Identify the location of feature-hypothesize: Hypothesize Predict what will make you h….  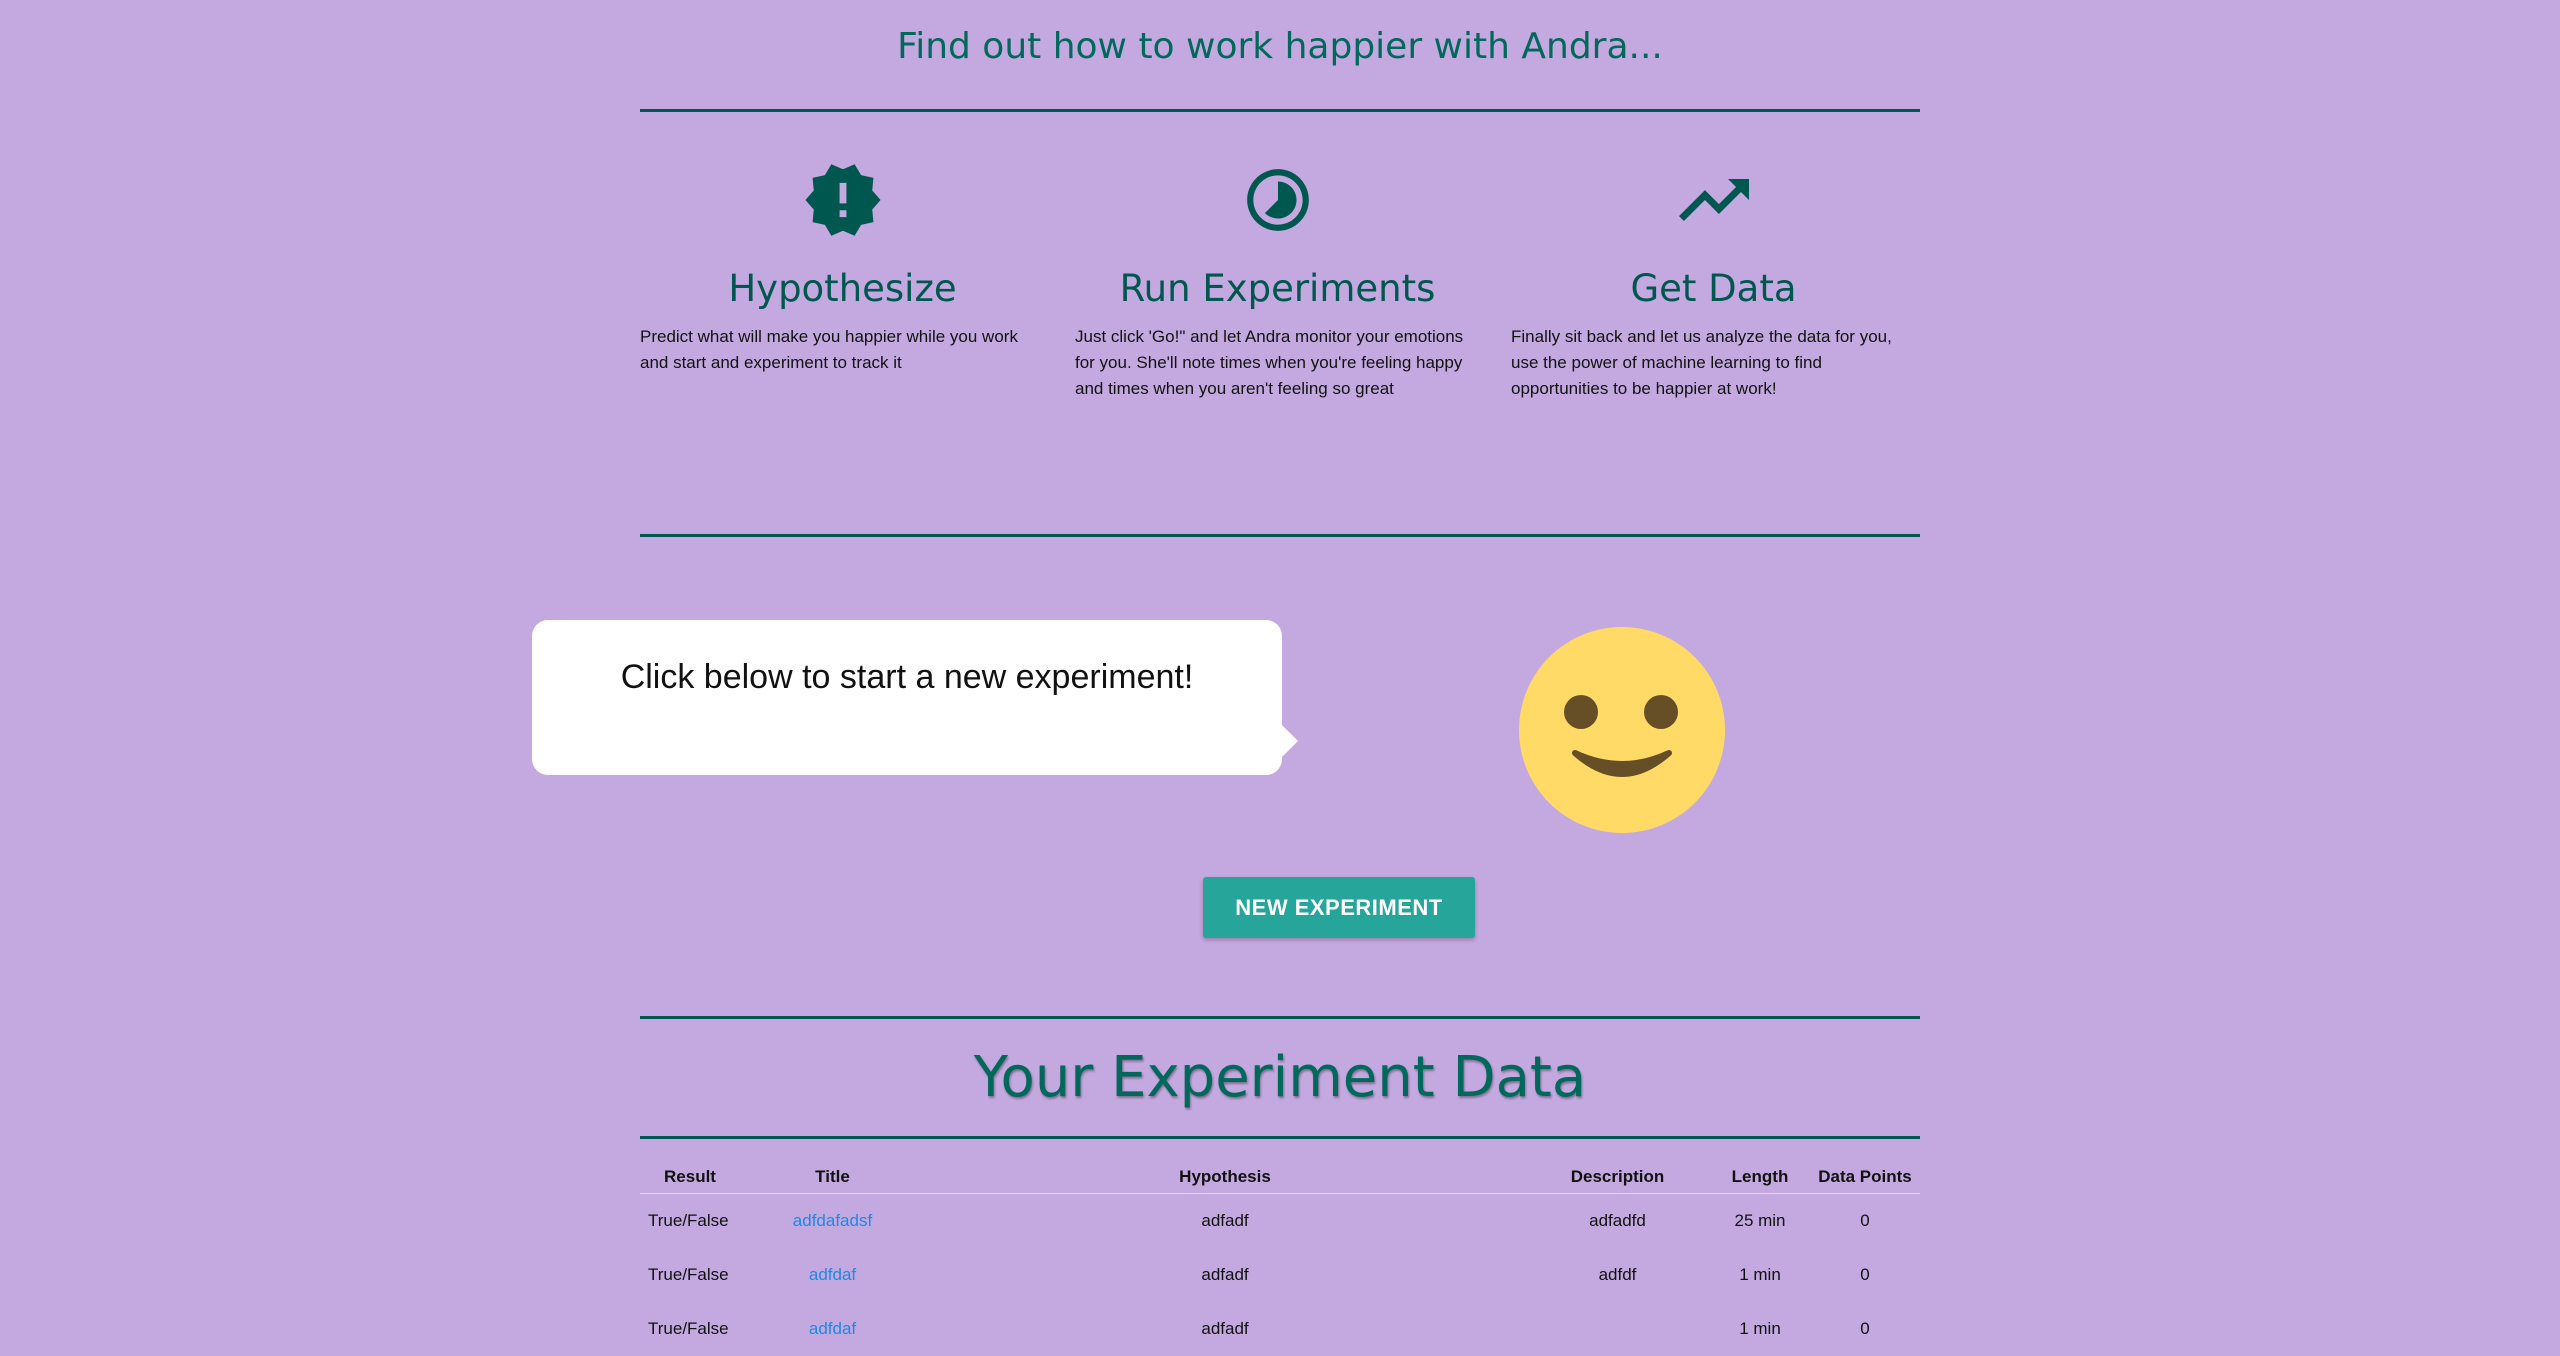
(842, 265).